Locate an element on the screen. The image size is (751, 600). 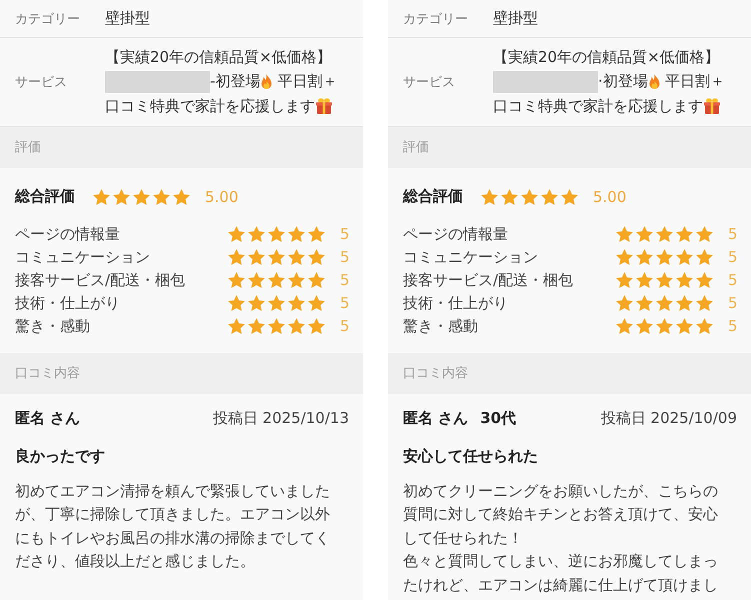
review-text: 初めてエアコン清掃を頼んで緊張していましたが、丁寧に掃除して頂きました。エアコン以外にもトイレやお風呂の排水溝の掃除までしてくださり、値段以上だと感じました。 is located at coordinates (173, 526).